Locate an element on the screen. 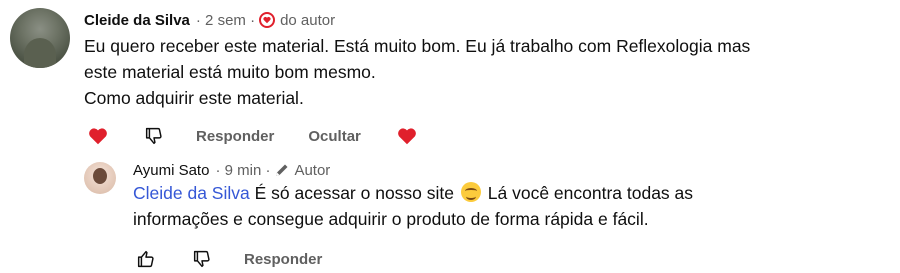  comment-header: Ayumi Sato · 9 min · Autor is located at coordinates (231, 170).